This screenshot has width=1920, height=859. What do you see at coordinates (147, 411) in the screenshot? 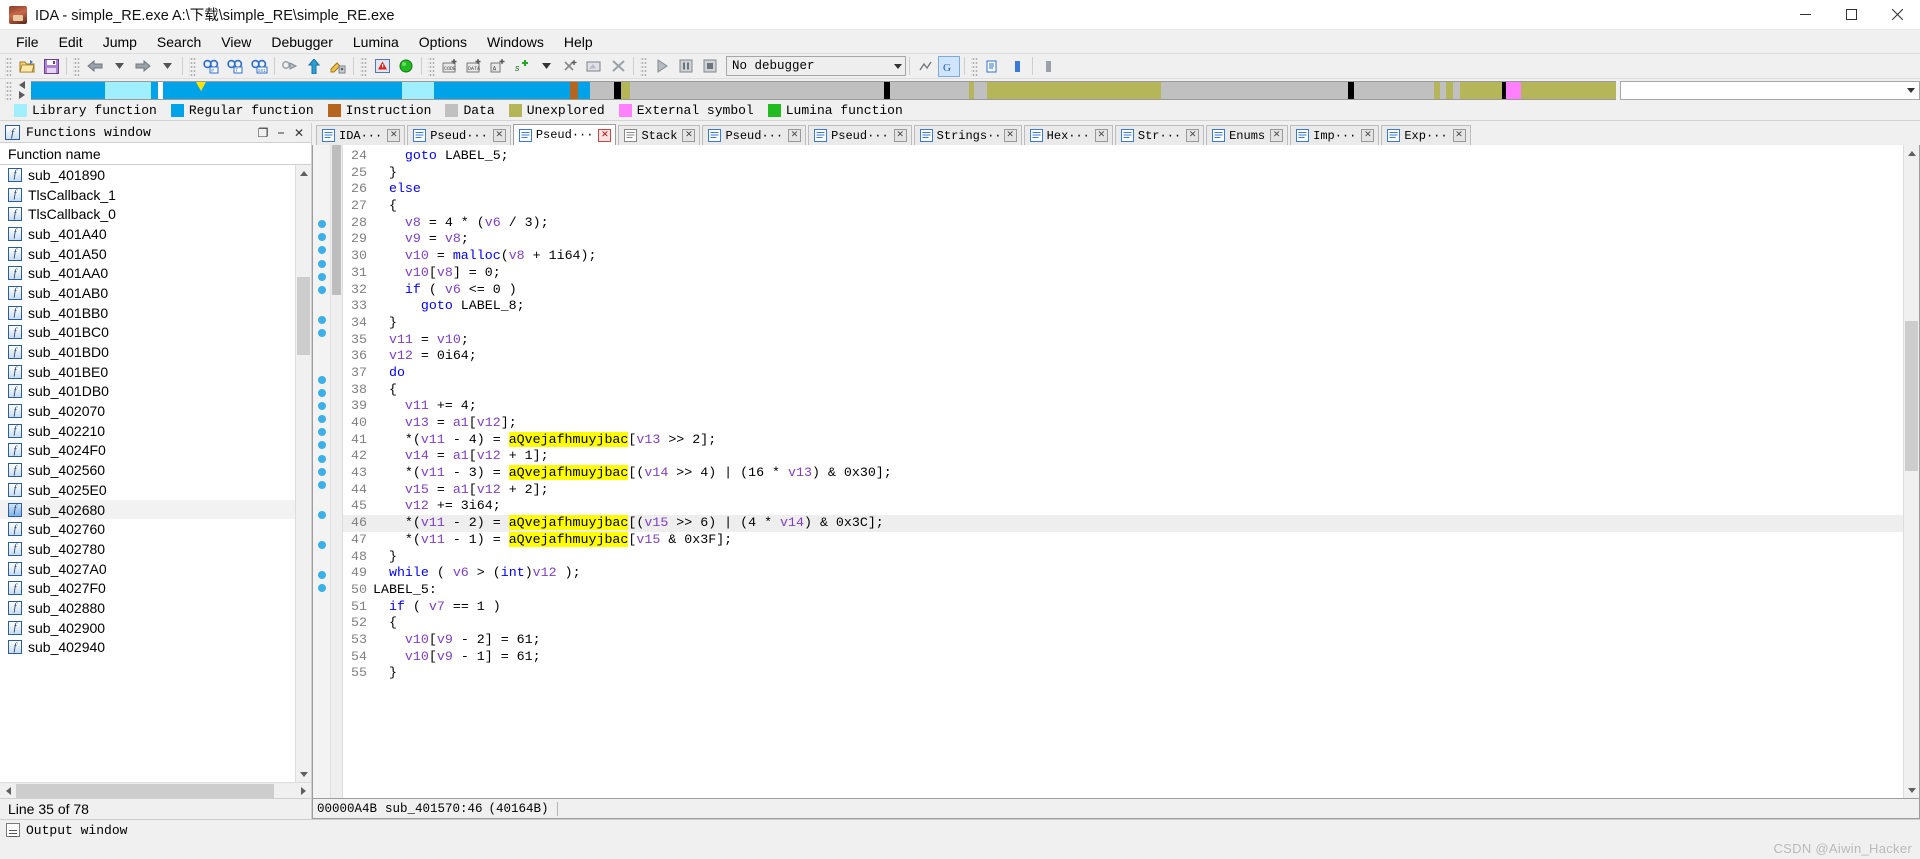
I see `function-list-item: f sub_402070` at bounding box center [147, 411].